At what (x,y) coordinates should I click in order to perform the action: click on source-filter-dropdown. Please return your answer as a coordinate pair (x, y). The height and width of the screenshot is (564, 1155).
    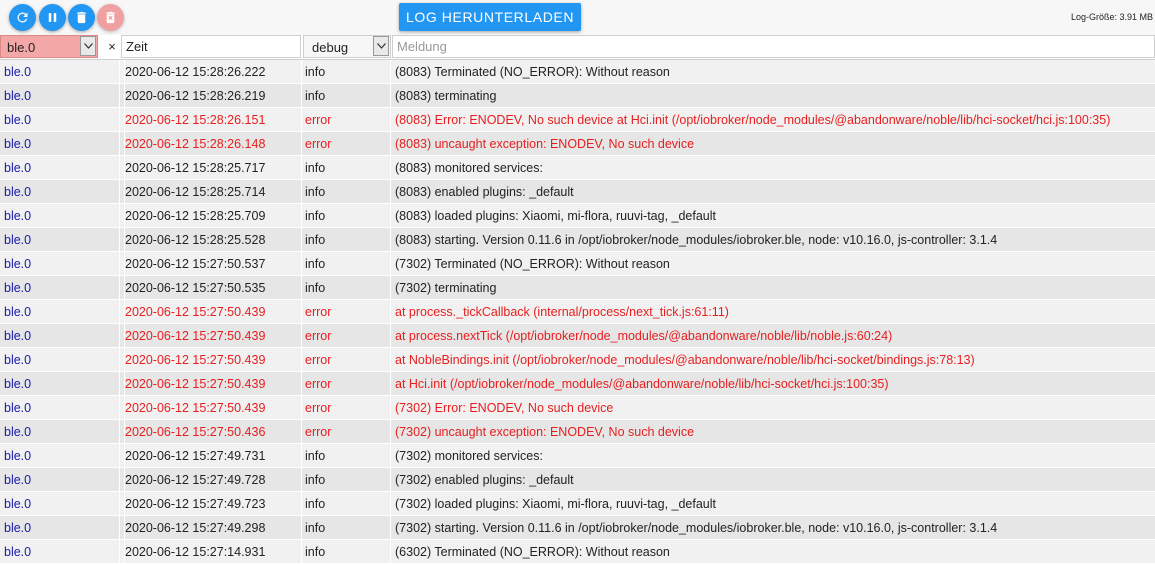
    Looking at the image, I should click on (88, 46).